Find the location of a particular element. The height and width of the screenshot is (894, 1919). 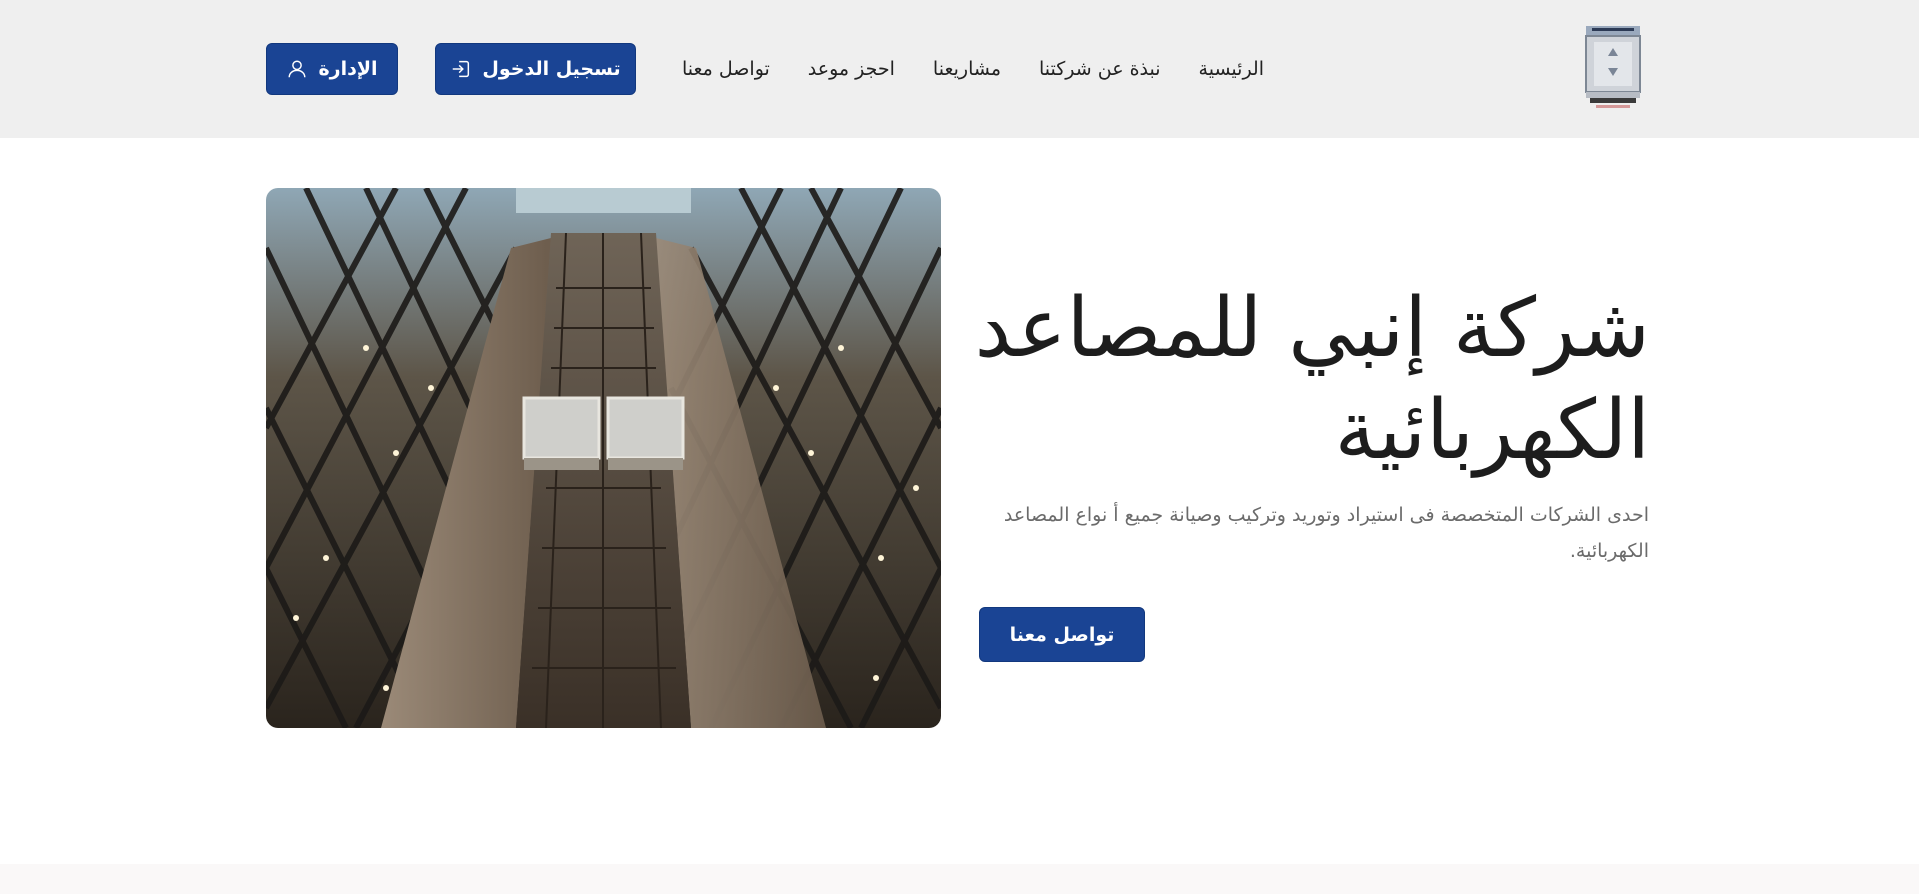

contact-us-button: تواصل معنا is located at coordinates (1062, 634).